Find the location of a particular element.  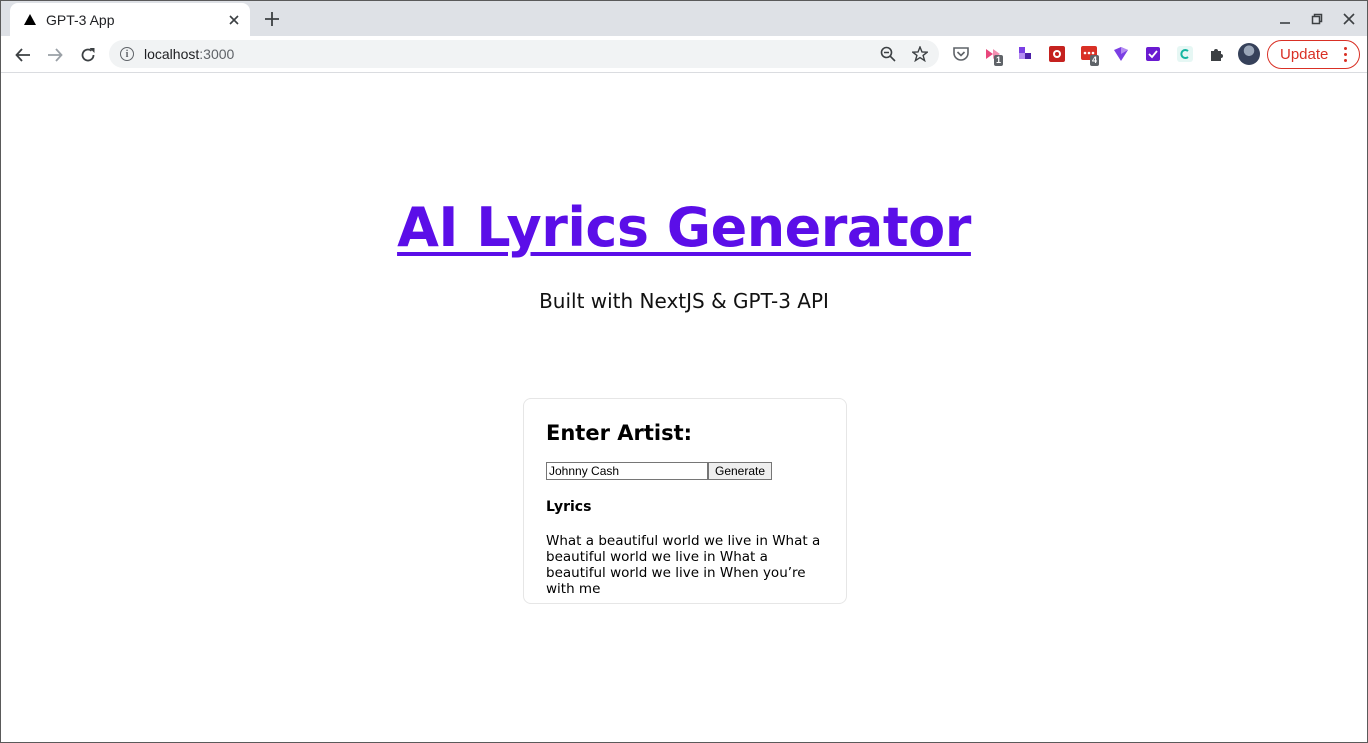

window-close-icon is located at coordinates (1349, 19).